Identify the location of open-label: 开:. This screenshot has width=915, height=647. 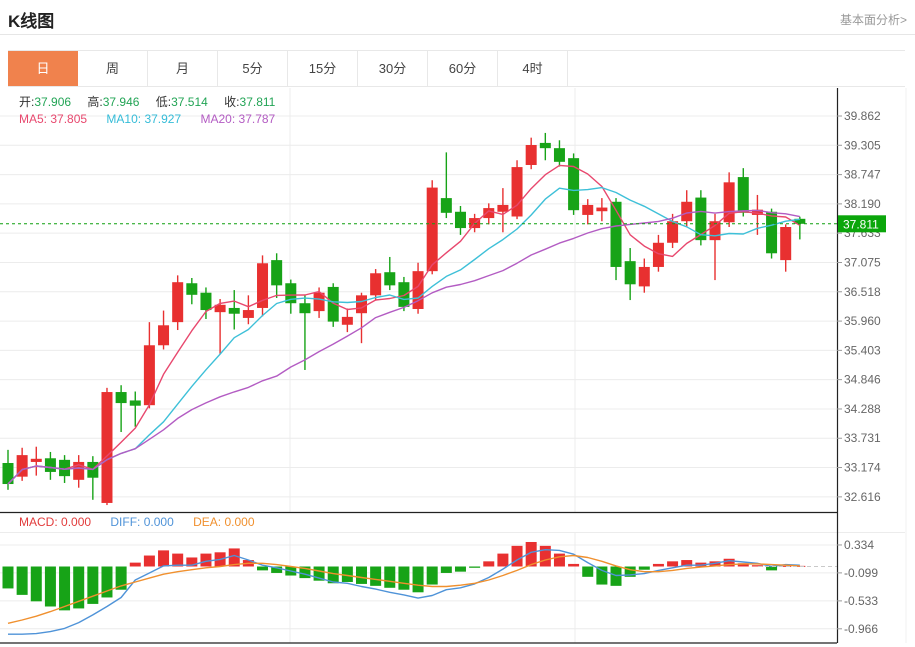
(27, 102).